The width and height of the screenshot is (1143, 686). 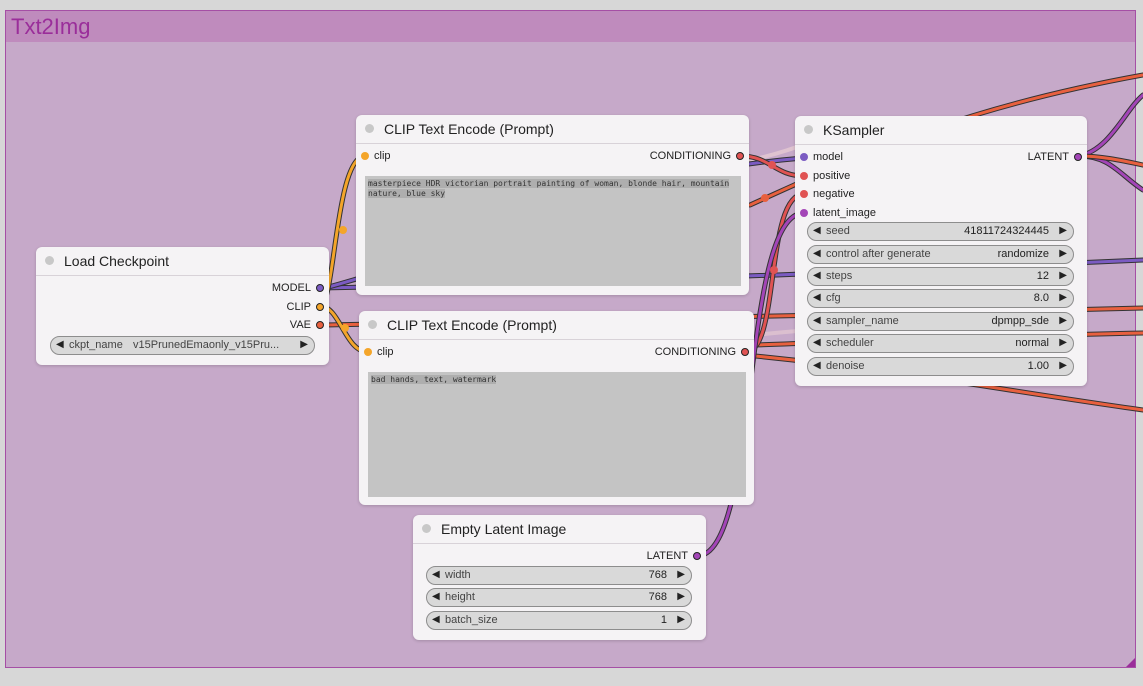 I want to click on input-model-dot, so click(x=804, y=157).